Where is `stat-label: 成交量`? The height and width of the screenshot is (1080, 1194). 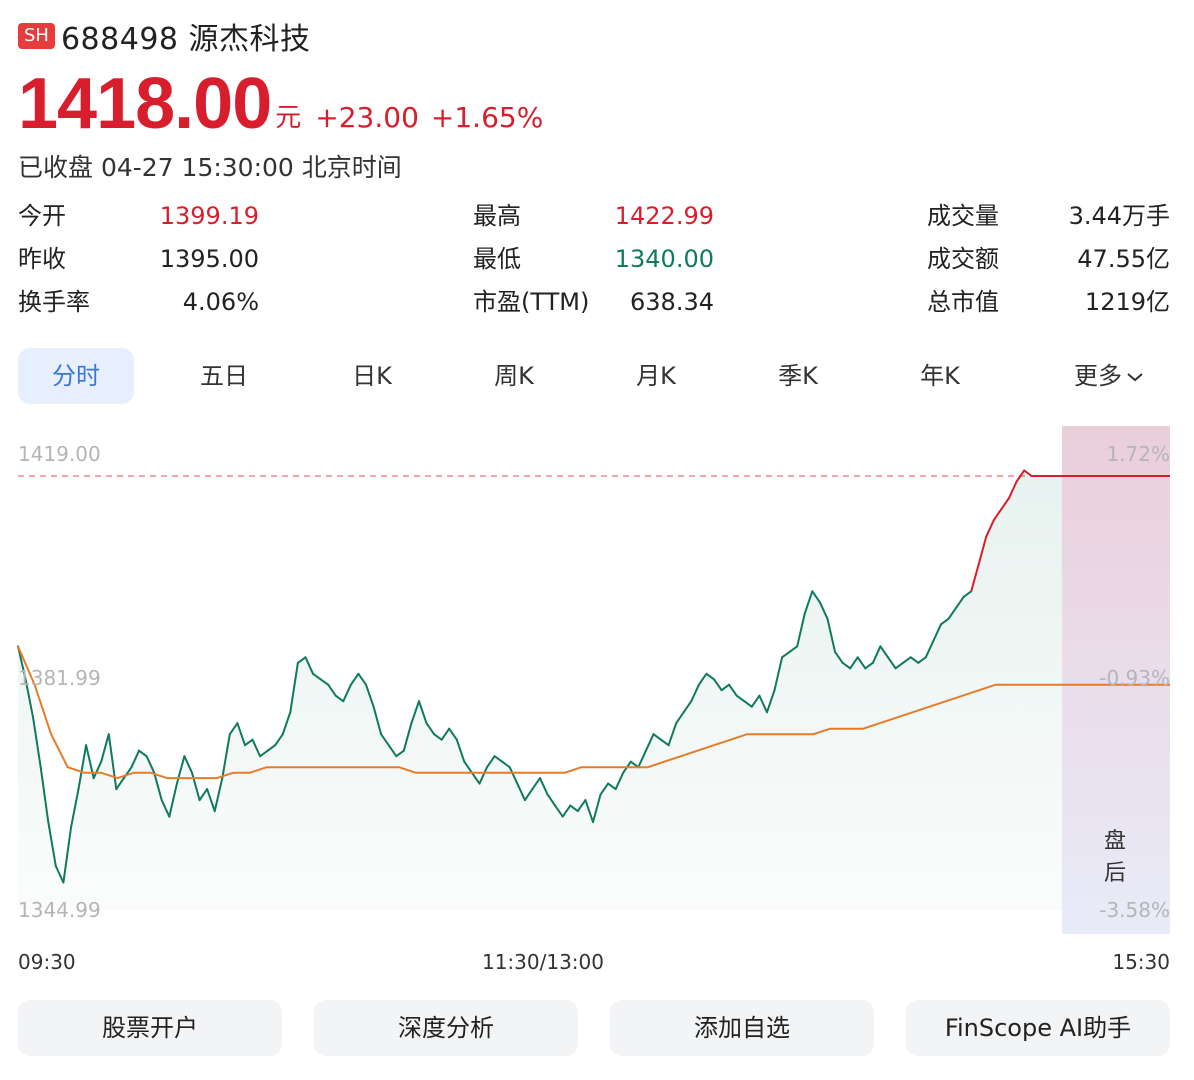
stat-label: 成交量 is located at coordinates (963, 216).